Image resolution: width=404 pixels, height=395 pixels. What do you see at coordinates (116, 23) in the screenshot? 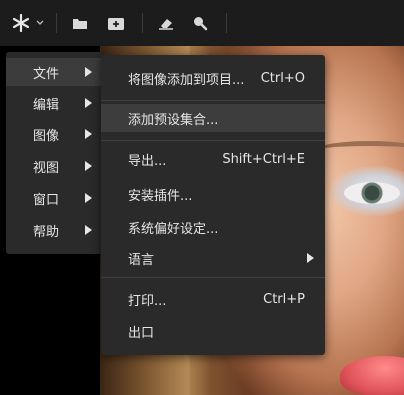
I see `add-image-icon` at bounding box center [116, 23].